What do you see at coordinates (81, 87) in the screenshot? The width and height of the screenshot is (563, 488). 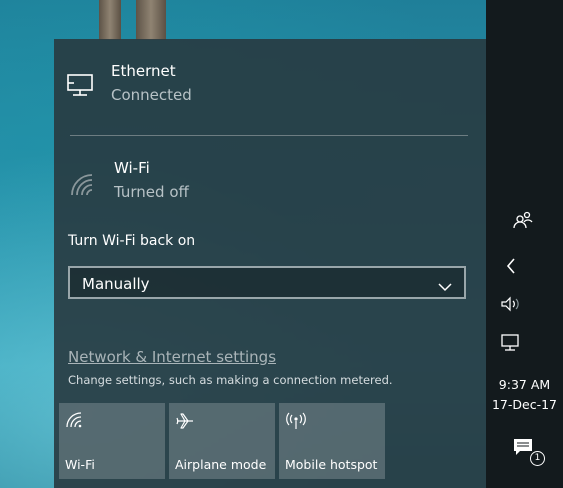 I see `ethernet-icon` at bounding box center [81, 87].